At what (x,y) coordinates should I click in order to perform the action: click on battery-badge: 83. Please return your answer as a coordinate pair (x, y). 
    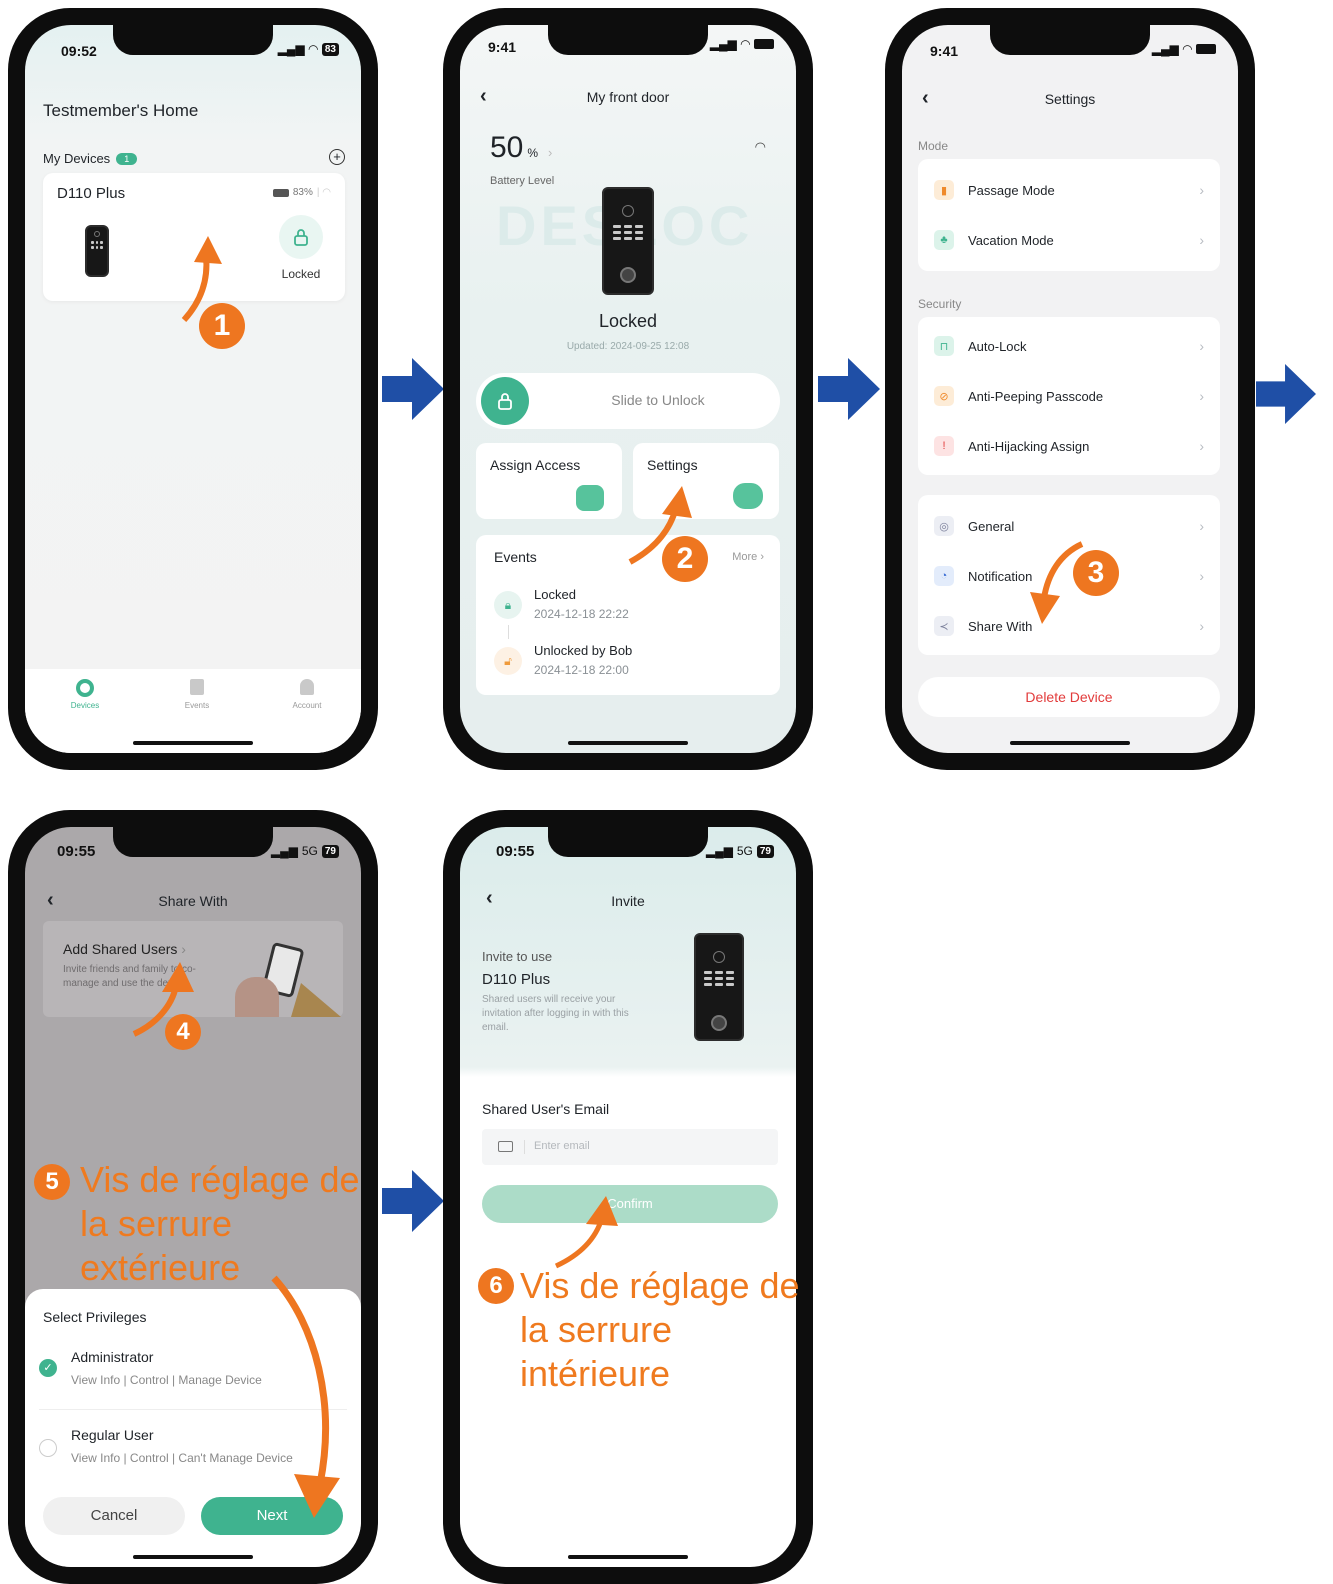
    Looking at the image, I should click on (330, 49).